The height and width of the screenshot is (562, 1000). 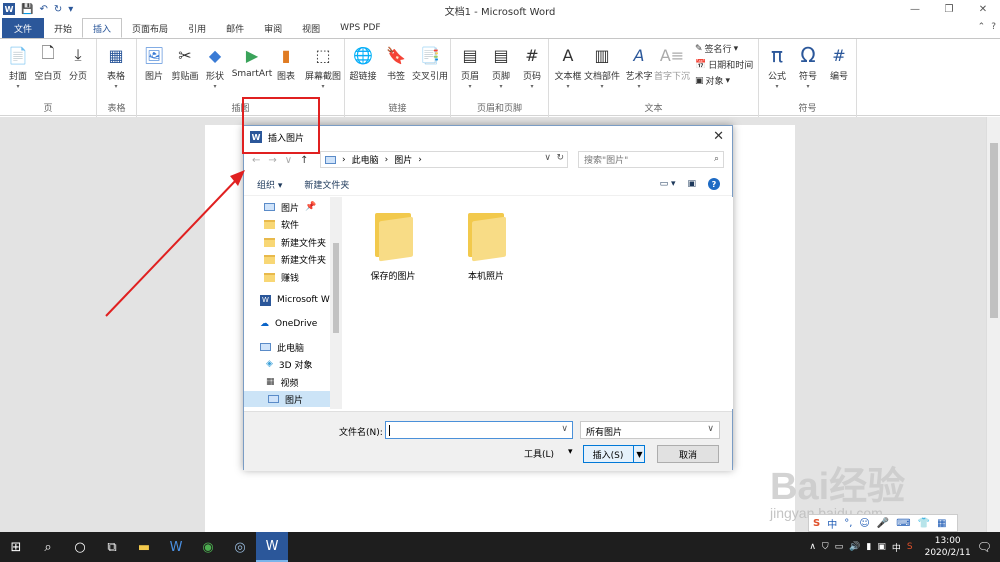 What do you see at coordinates (208, 547) in the screenshot?
I see `browser-icon: ◉` at bounding box center [208, 547].